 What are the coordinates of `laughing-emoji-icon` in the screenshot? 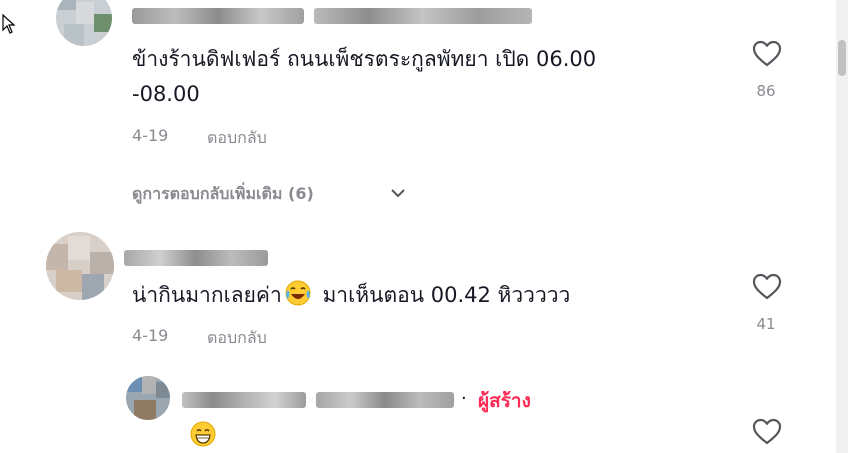 It's located at (298, 293).